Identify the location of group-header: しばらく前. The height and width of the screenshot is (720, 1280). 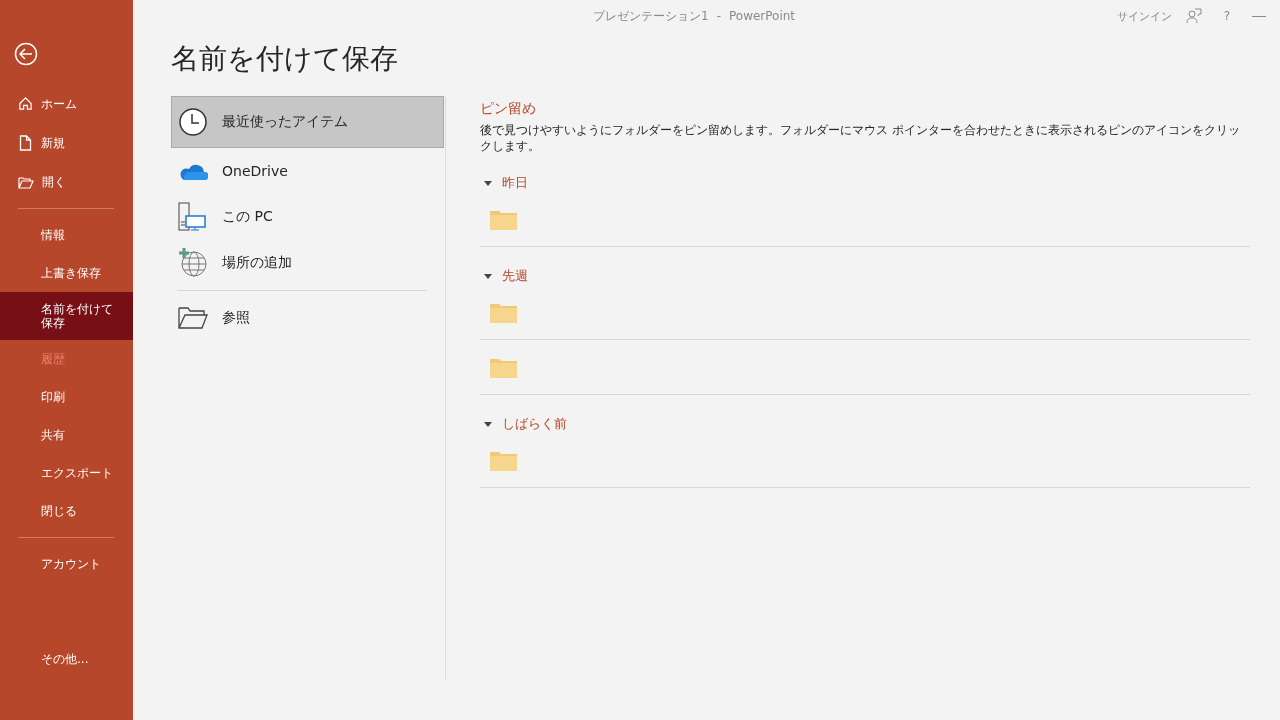
(865, 424).